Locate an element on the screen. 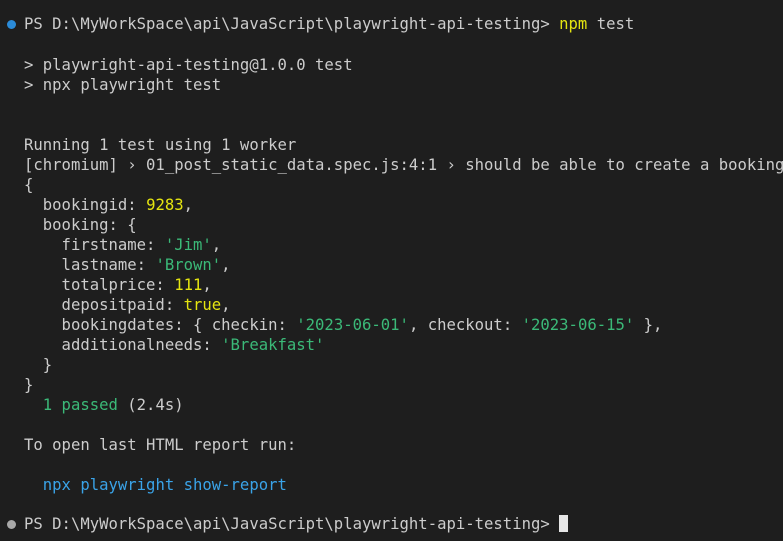 This screenshot has width=783, height=541. checkin-value: '2023-06-01' is located at coordinates (352, 325).